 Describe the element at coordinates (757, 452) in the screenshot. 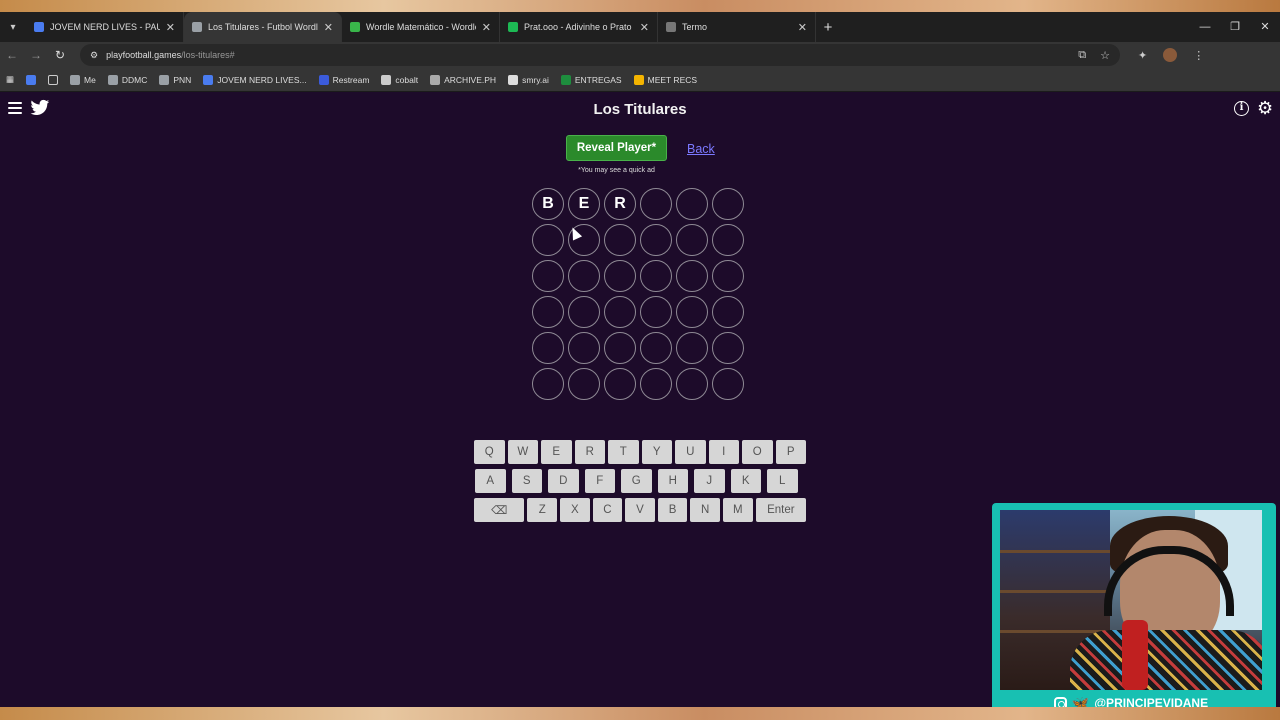

I see `keyboard-key: O` at that location.